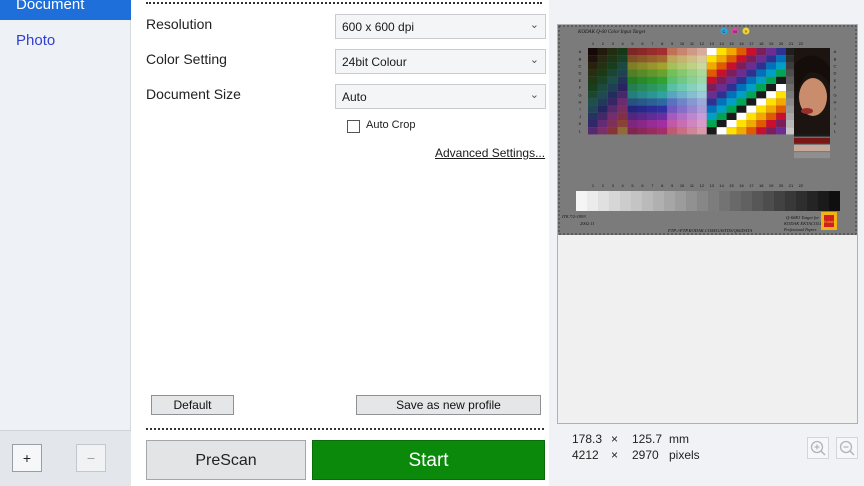 The width and height of the screenshot is (864, 486). Describe the element at coordinates (812, 91) in the screenshot. I see `portrait-image` at that location.